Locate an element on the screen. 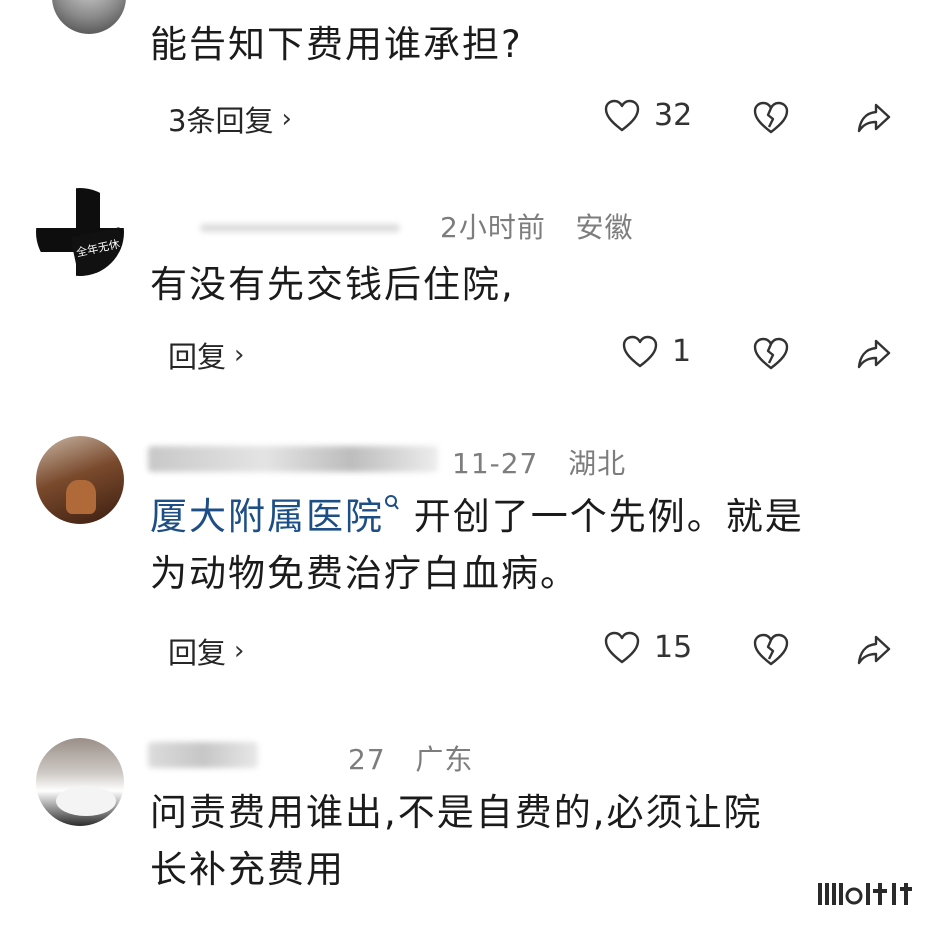 The width and height of the screenshot is (946, 929). like-button: 15 is located at coordinates (648, 647).